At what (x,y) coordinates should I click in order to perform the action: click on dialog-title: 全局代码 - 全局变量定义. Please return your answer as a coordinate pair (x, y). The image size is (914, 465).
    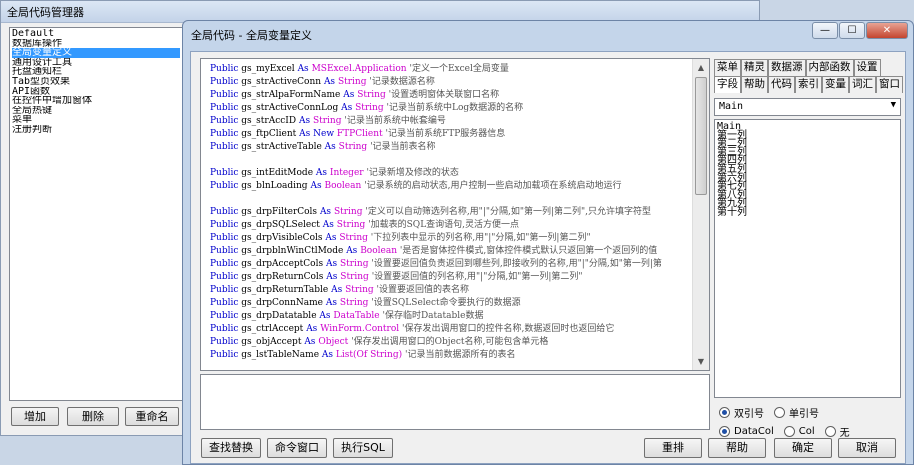
    Looking at the image, I should click on (251, 35).